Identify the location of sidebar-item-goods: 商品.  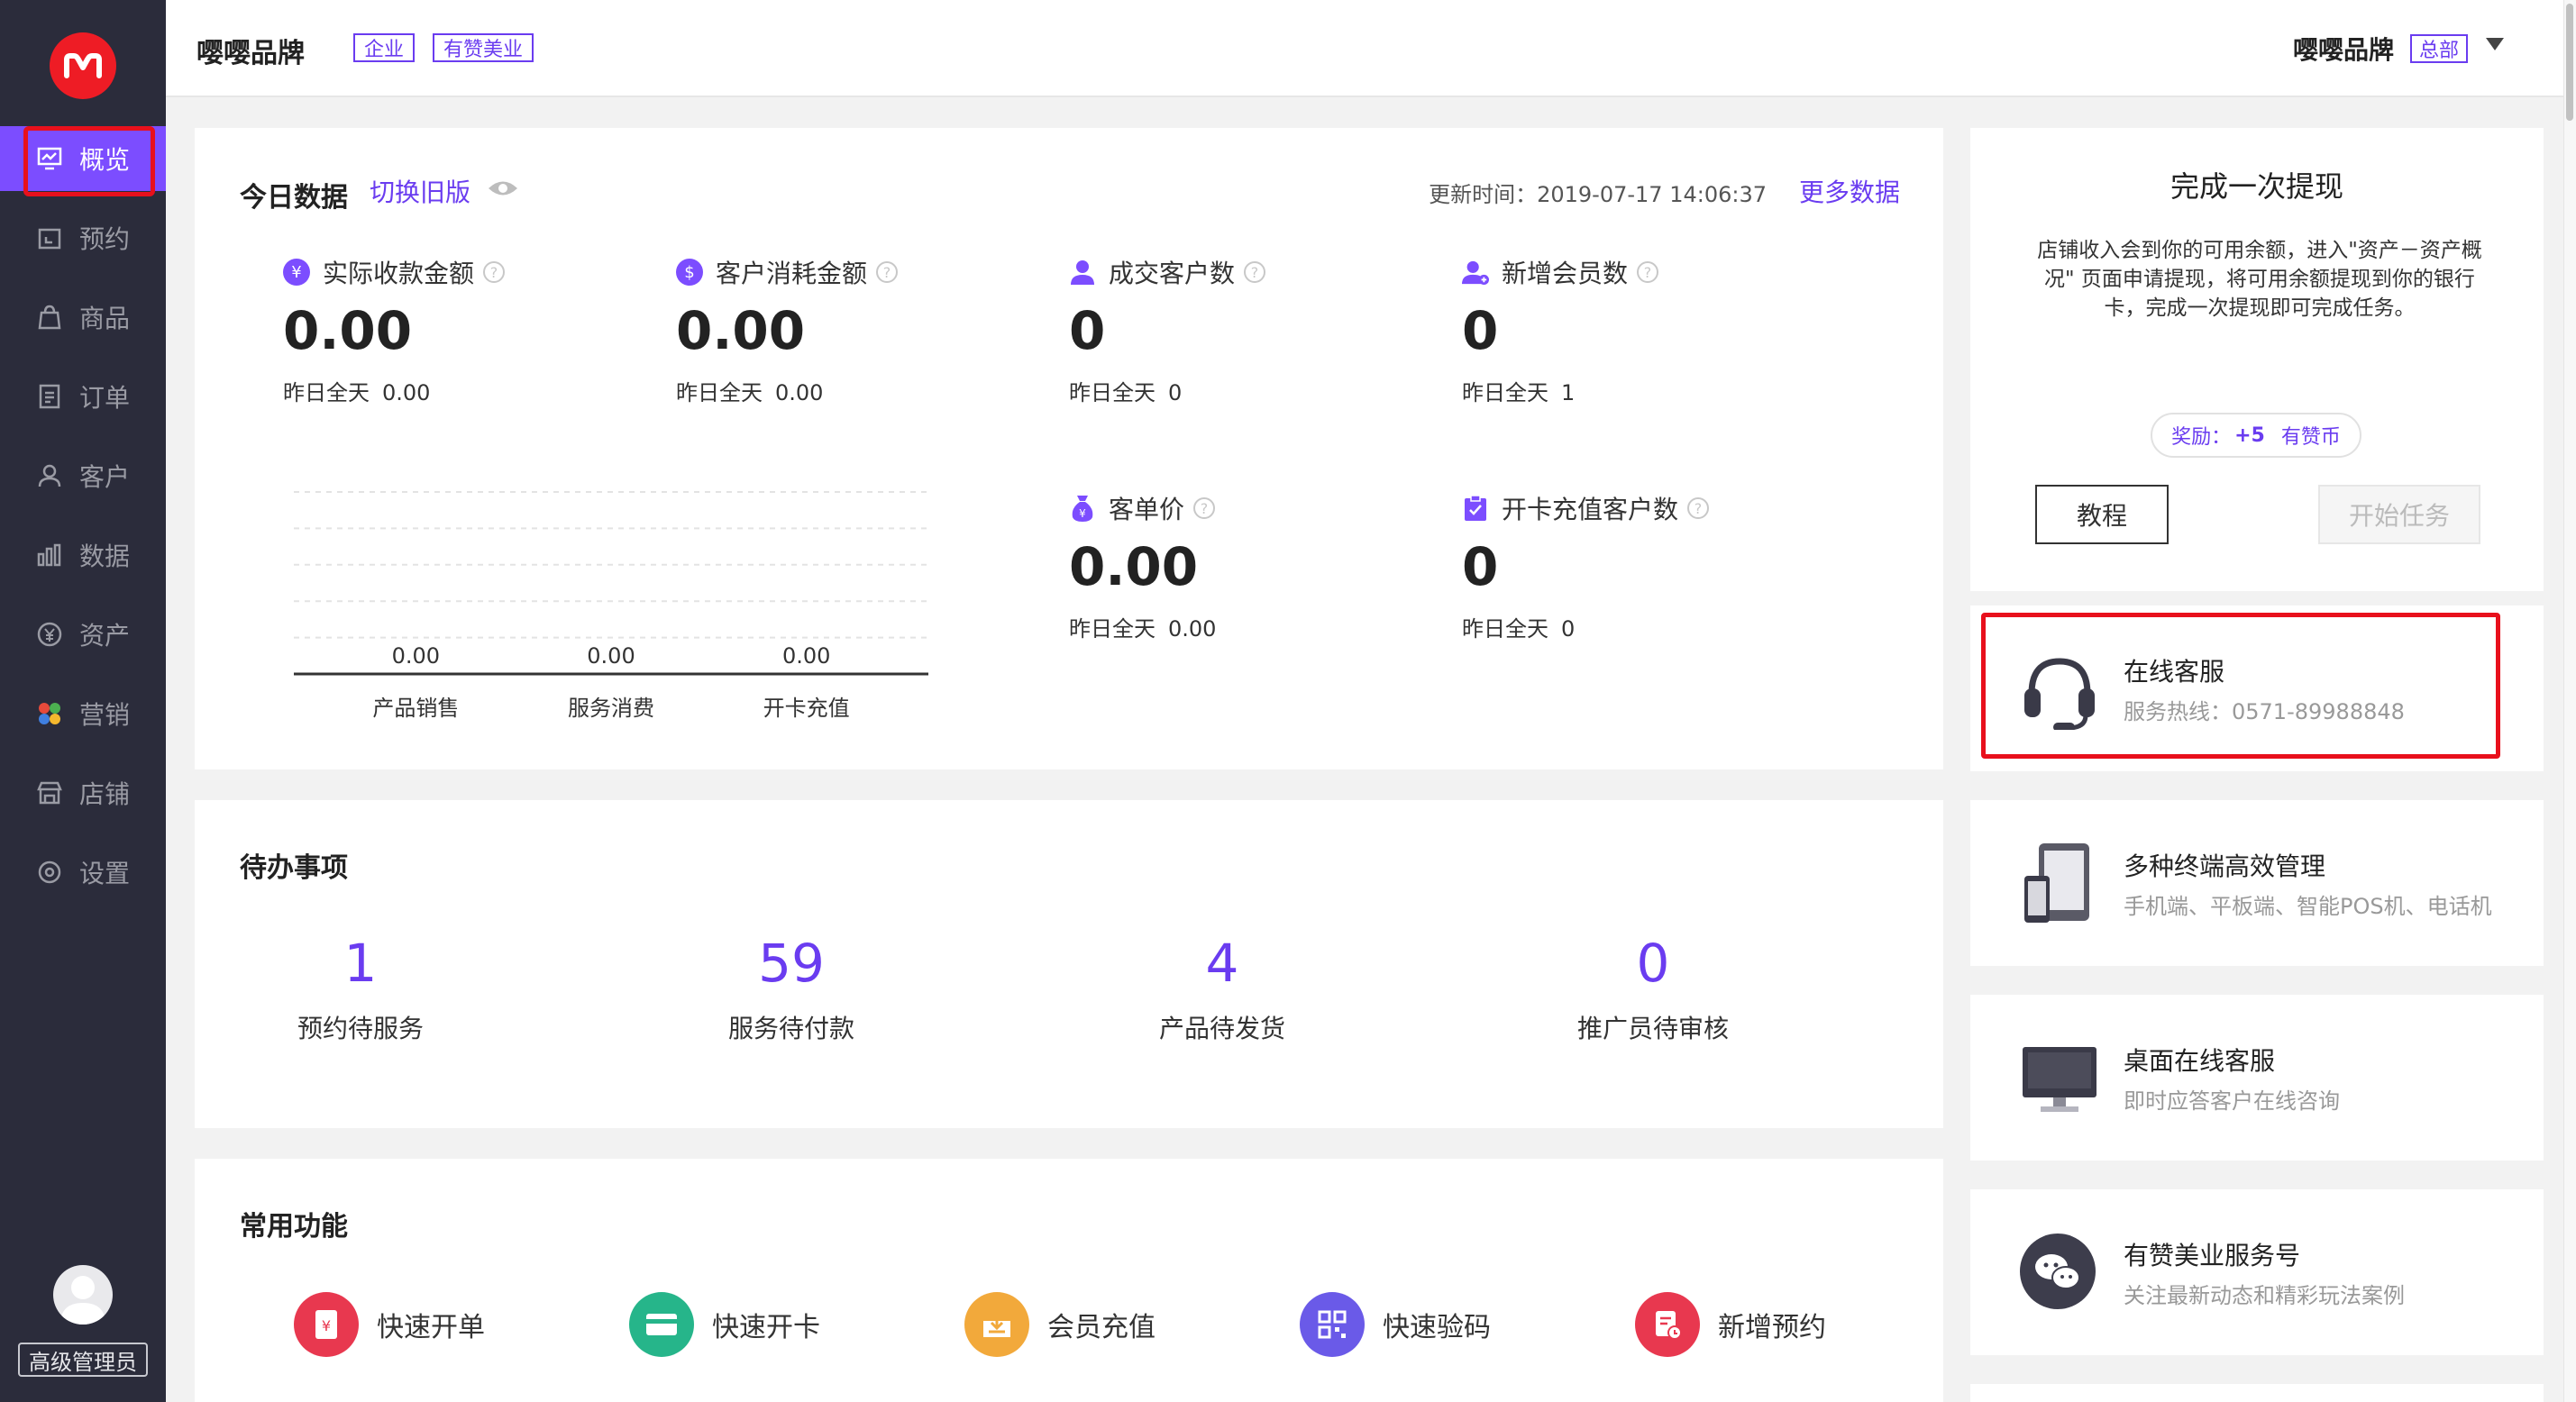
(83, 318).